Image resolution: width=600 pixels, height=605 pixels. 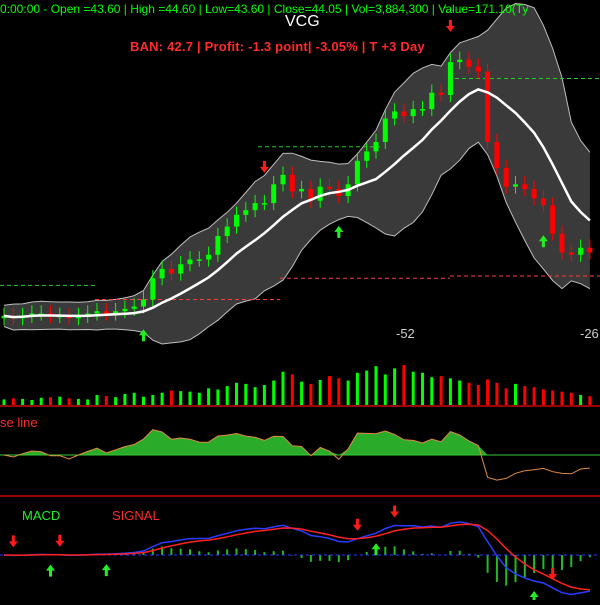 I want to click on signal-line, so click(x=296, y=557).